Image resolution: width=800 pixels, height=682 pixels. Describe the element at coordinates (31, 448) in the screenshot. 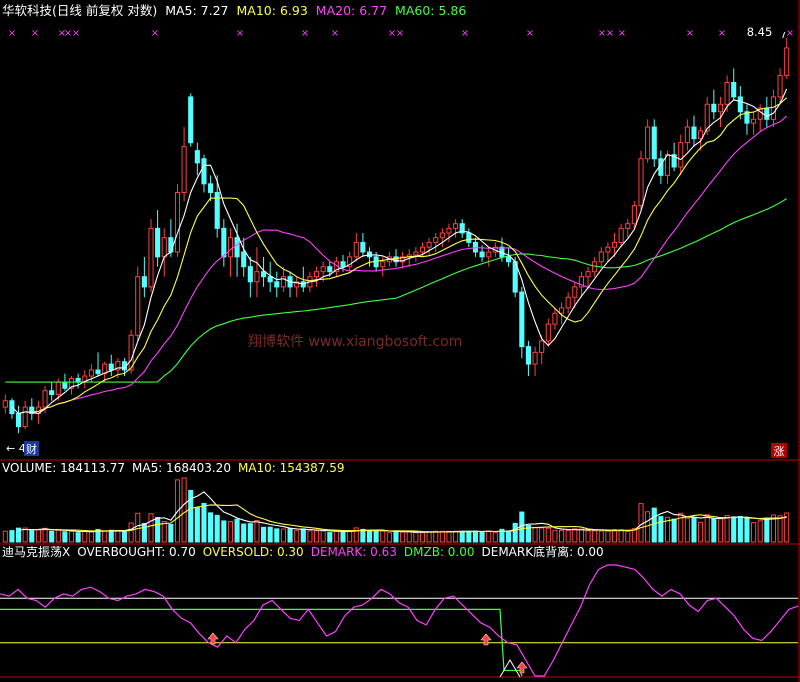

I see `finance-badge: 财` at that location.